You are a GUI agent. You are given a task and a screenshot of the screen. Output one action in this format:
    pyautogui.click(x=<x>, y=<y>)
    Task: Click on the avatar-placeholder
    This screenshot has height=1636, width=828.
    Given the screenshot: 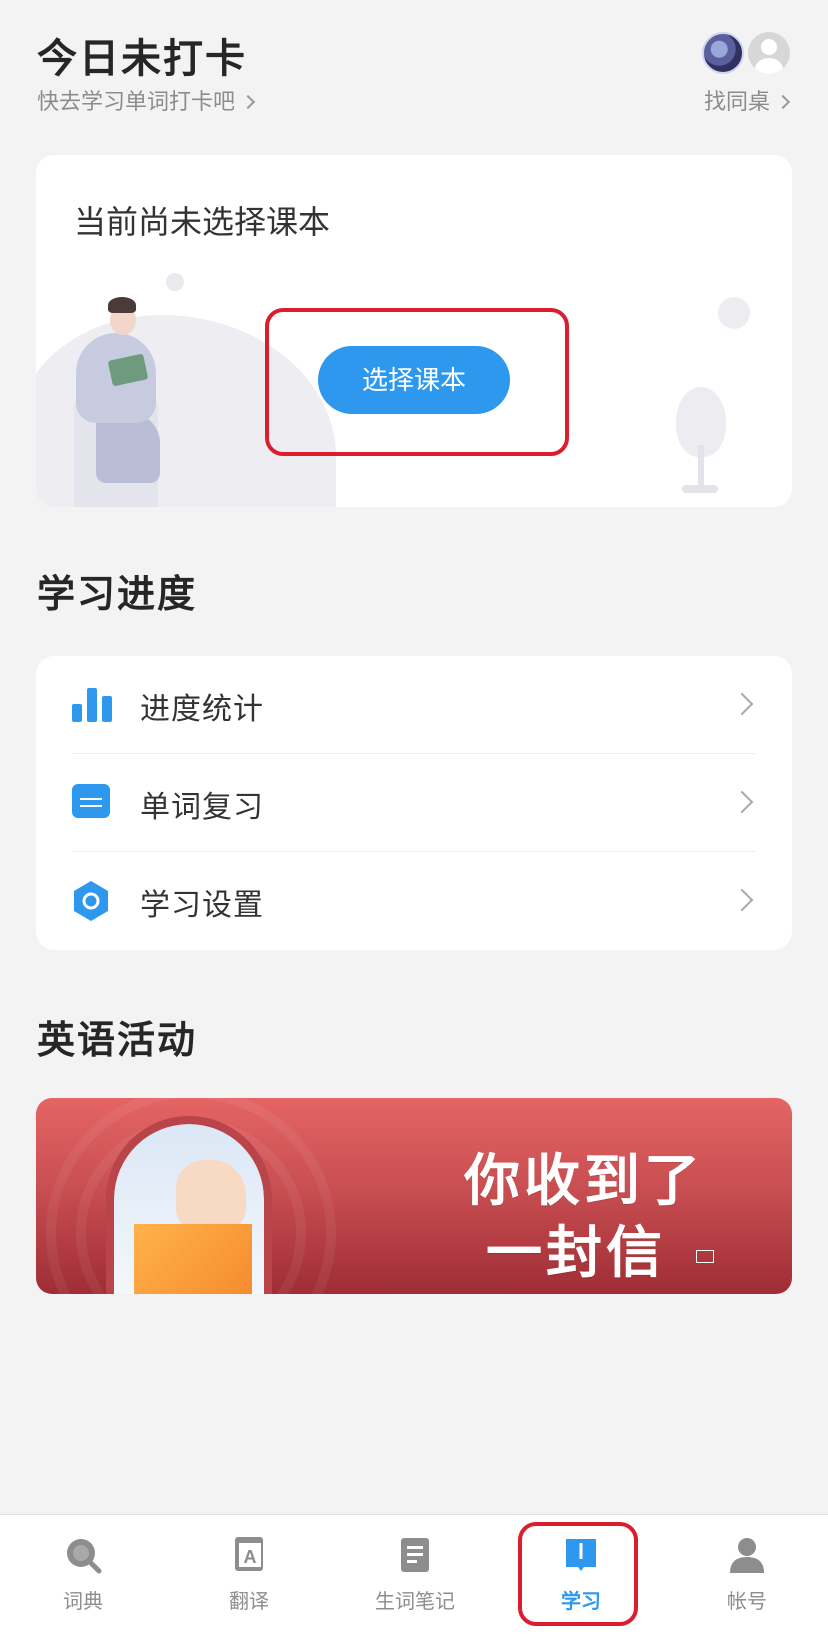 What is the action you would take?
    pyautogui.click(x=769, y=53)
    